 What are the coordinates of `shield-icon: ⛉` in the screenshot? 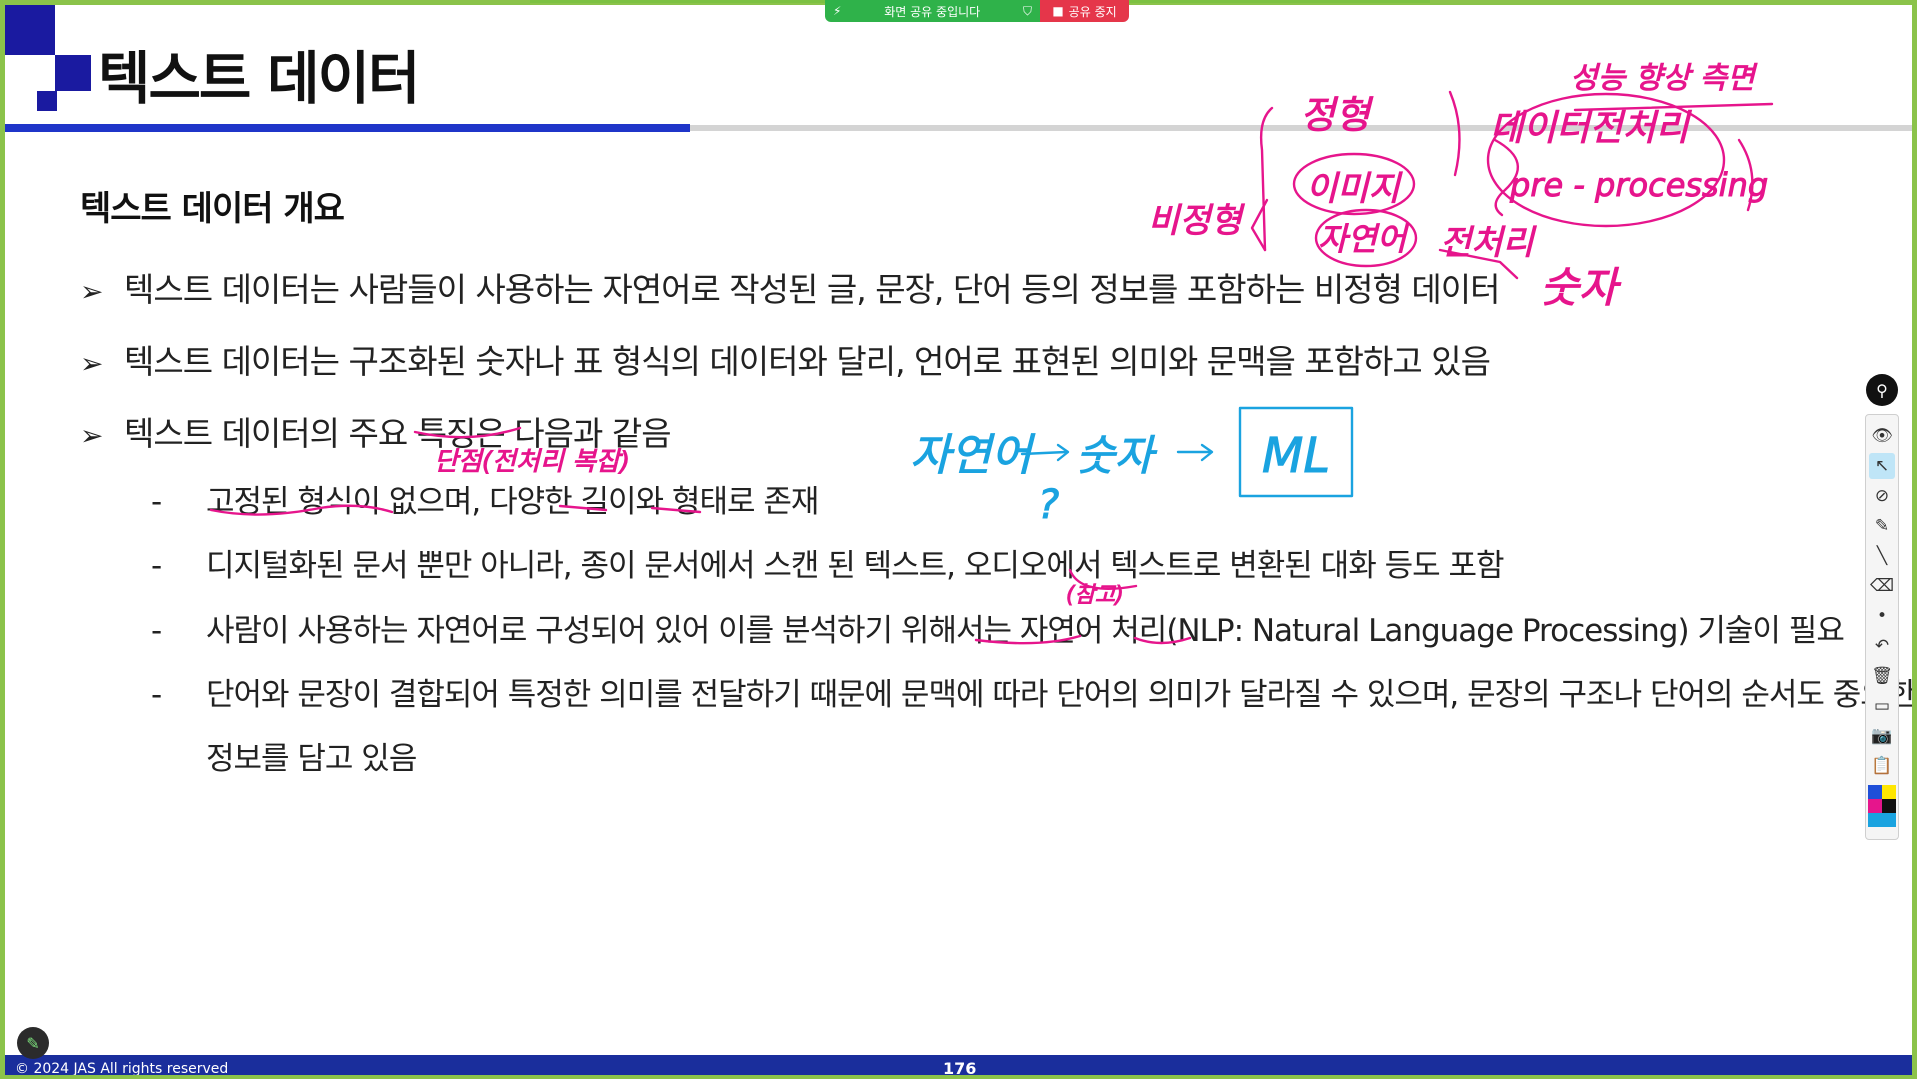 It's located at (1027, 10).